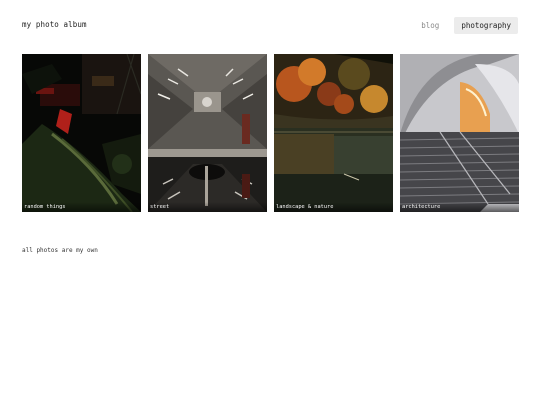  Describe the element at coordinates (459, 207) in the screenshot. I see `gallery-caption: architecture` at that location.